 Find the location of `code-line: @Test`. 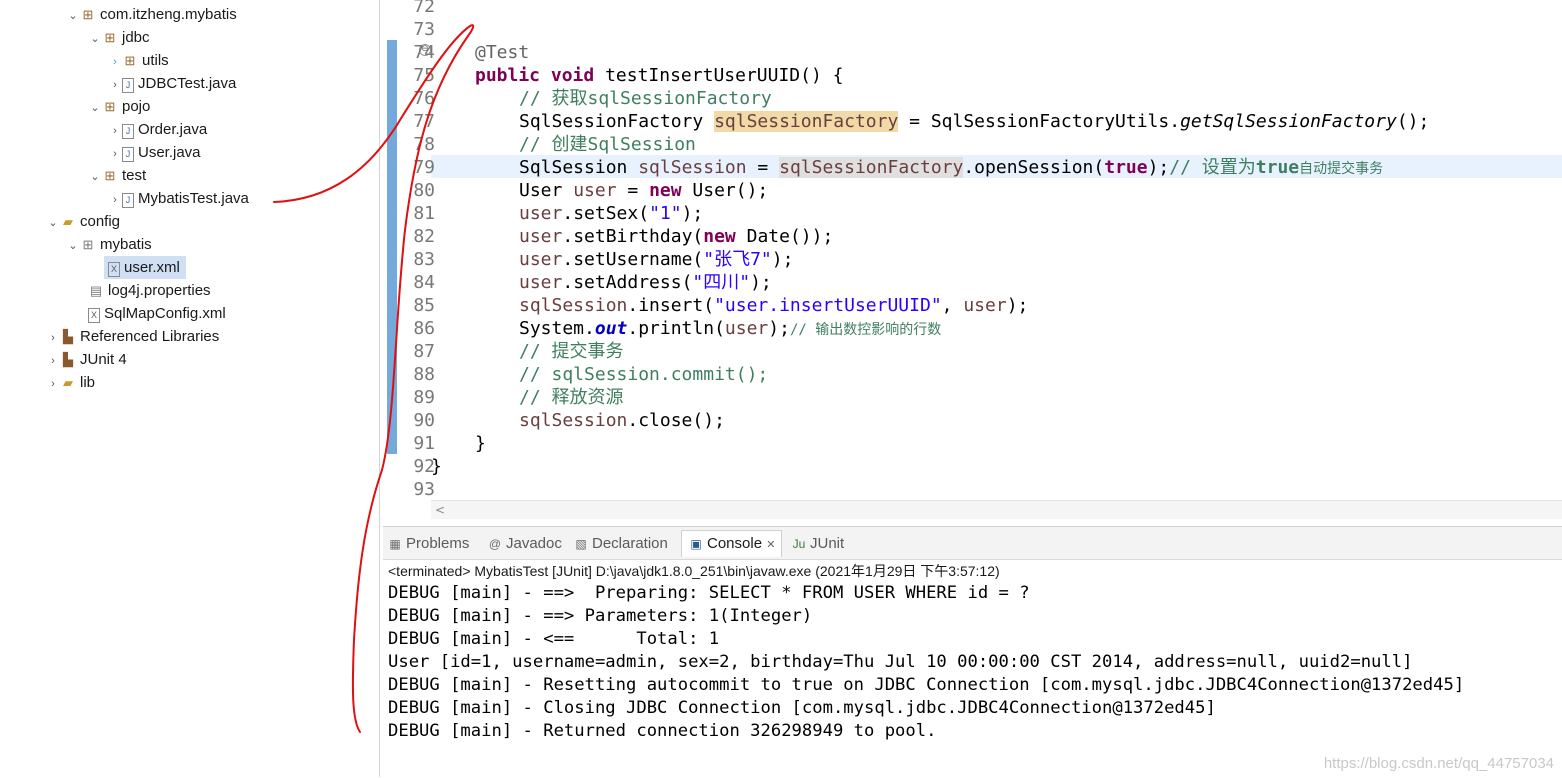

code-line: @Test is located at coordinates (502, 52).